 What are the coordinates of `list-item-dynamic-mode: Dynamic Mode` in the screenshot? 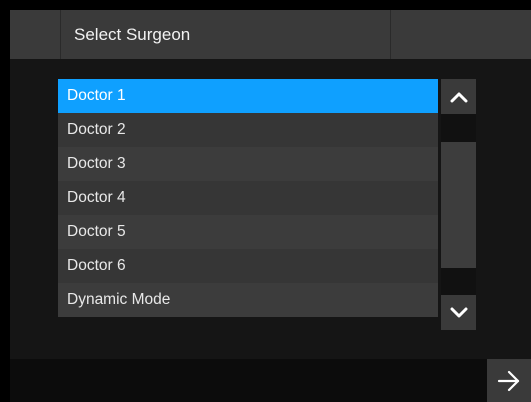 It's located at (248, 300).